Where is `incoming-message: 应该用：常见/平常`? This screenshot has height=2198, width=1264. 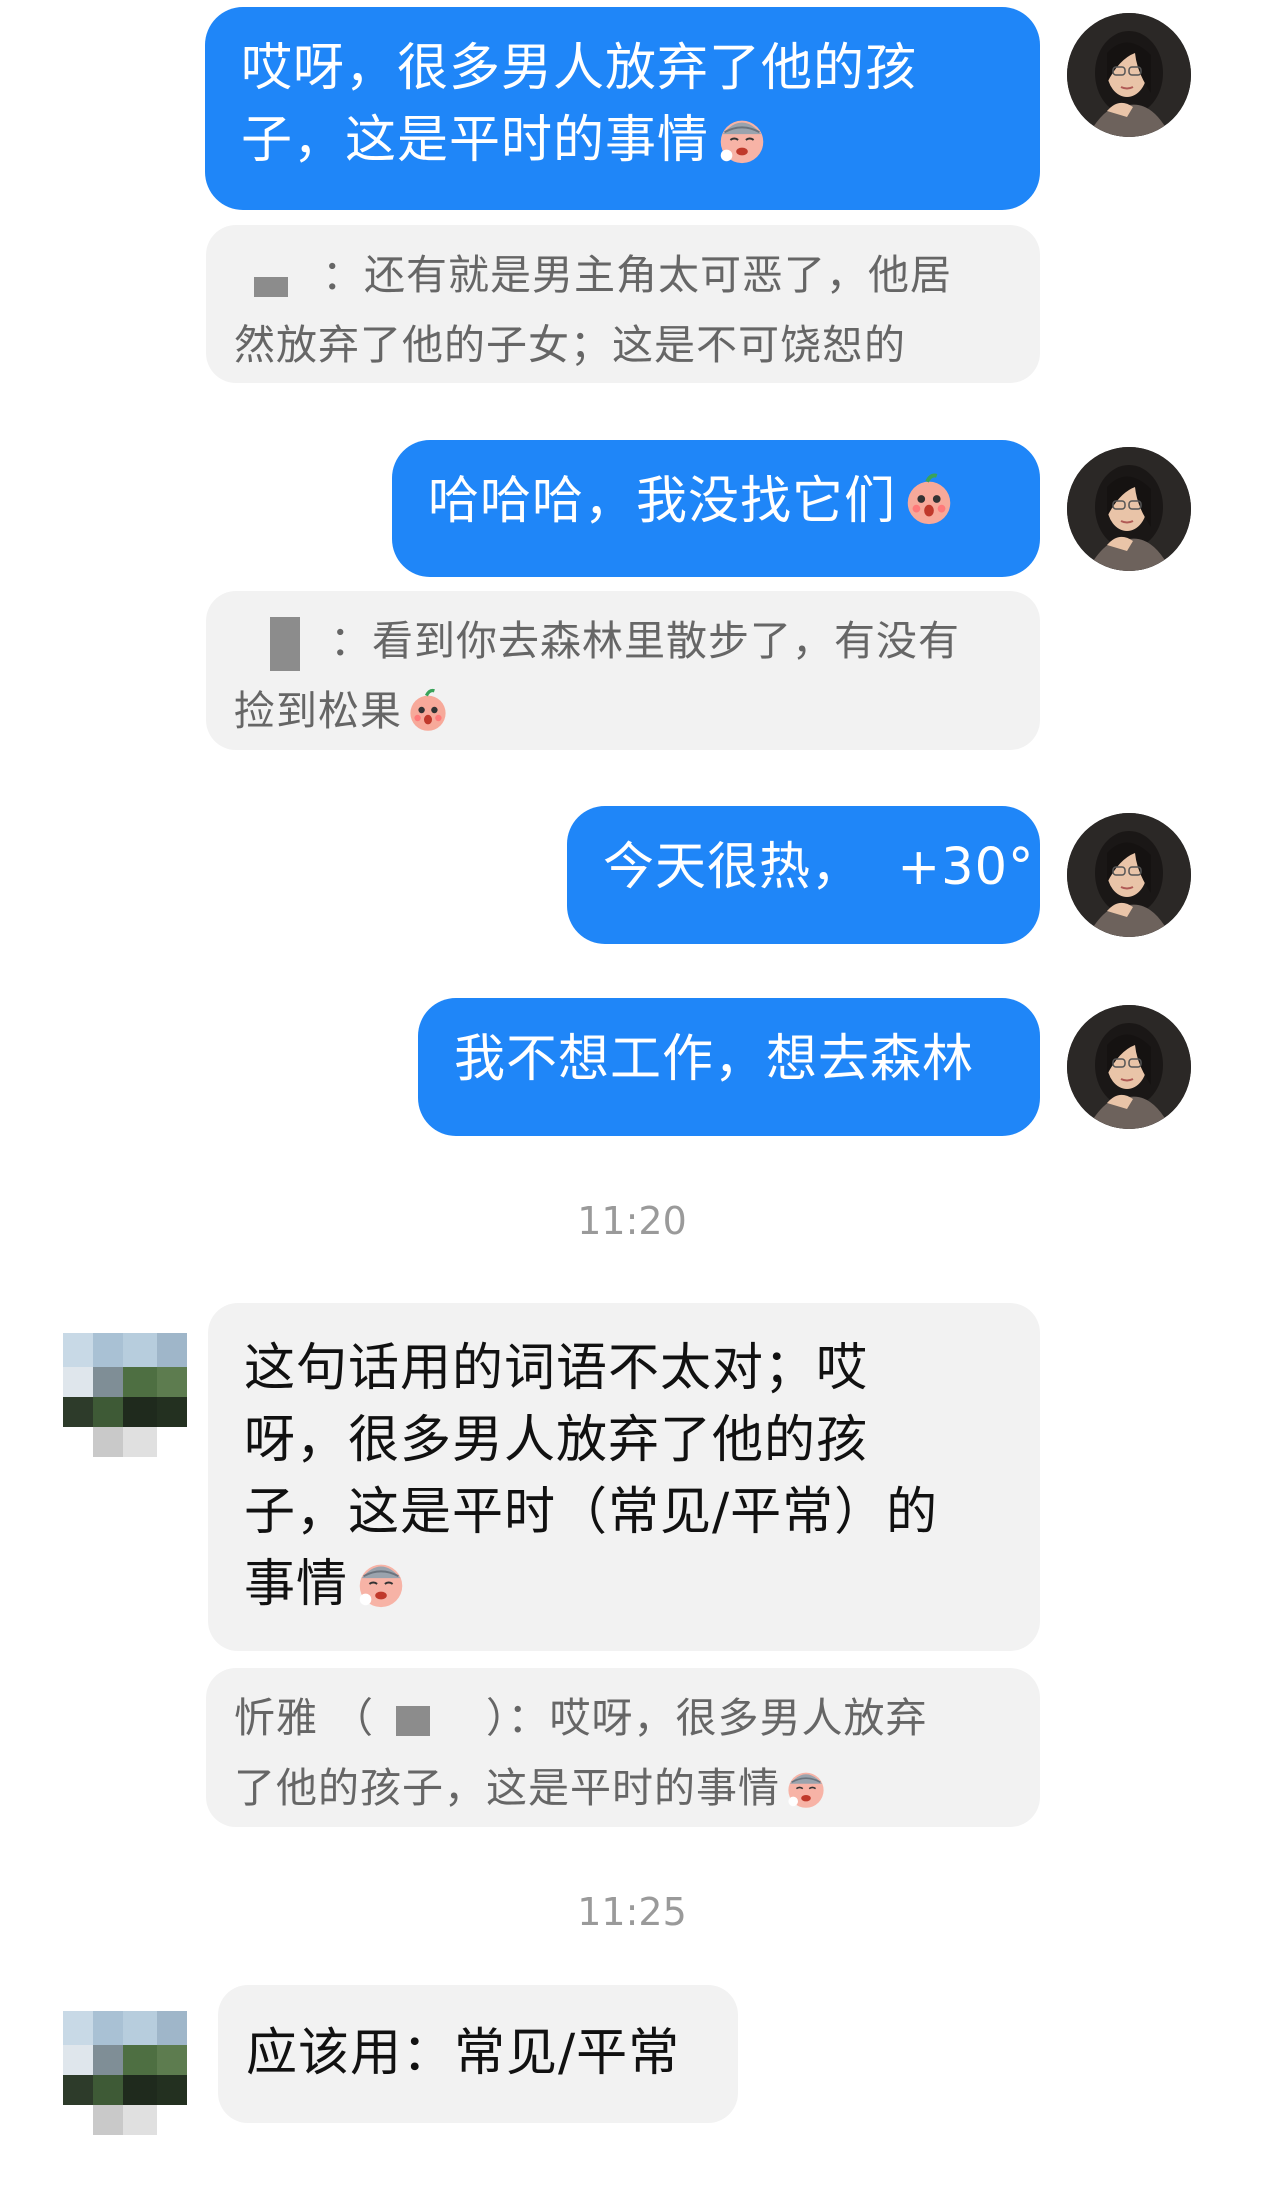 incoming-message: 应该用：常见/平常 is located at coordinates (478, 2054).